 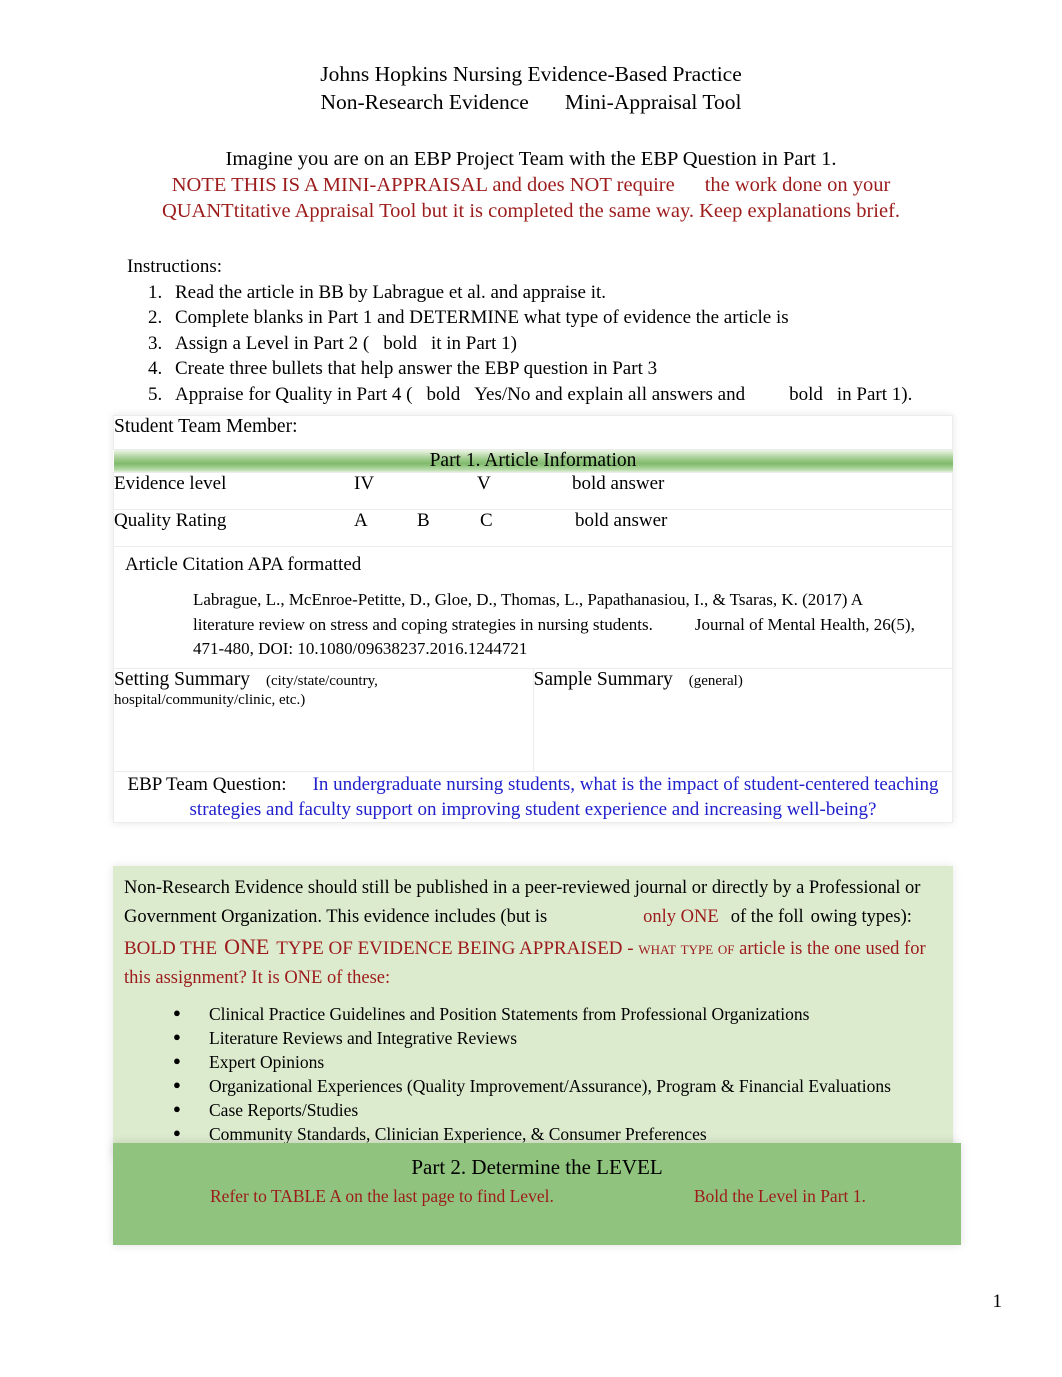 What do you see at coordinates (171, 948) in the screenshot?
I see `non-research-bold-the: BOLD THE` at bounding box center [171, 948].